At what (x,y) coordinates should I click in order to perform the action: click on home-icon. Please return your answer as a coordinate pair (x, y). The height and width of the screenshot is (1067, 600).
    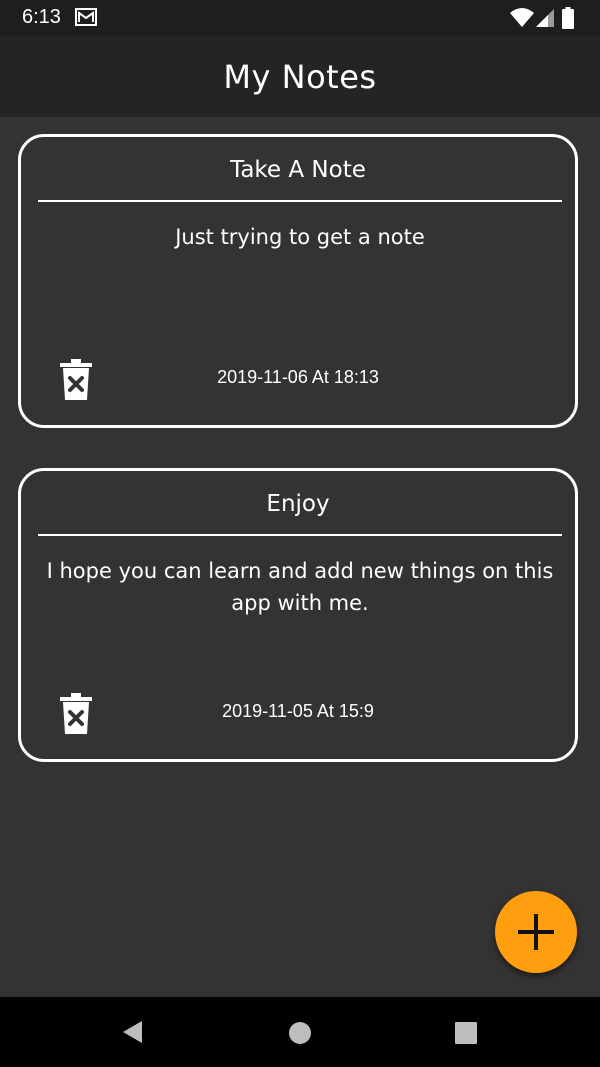
    Looking at the image, I should click on (300, 1033).